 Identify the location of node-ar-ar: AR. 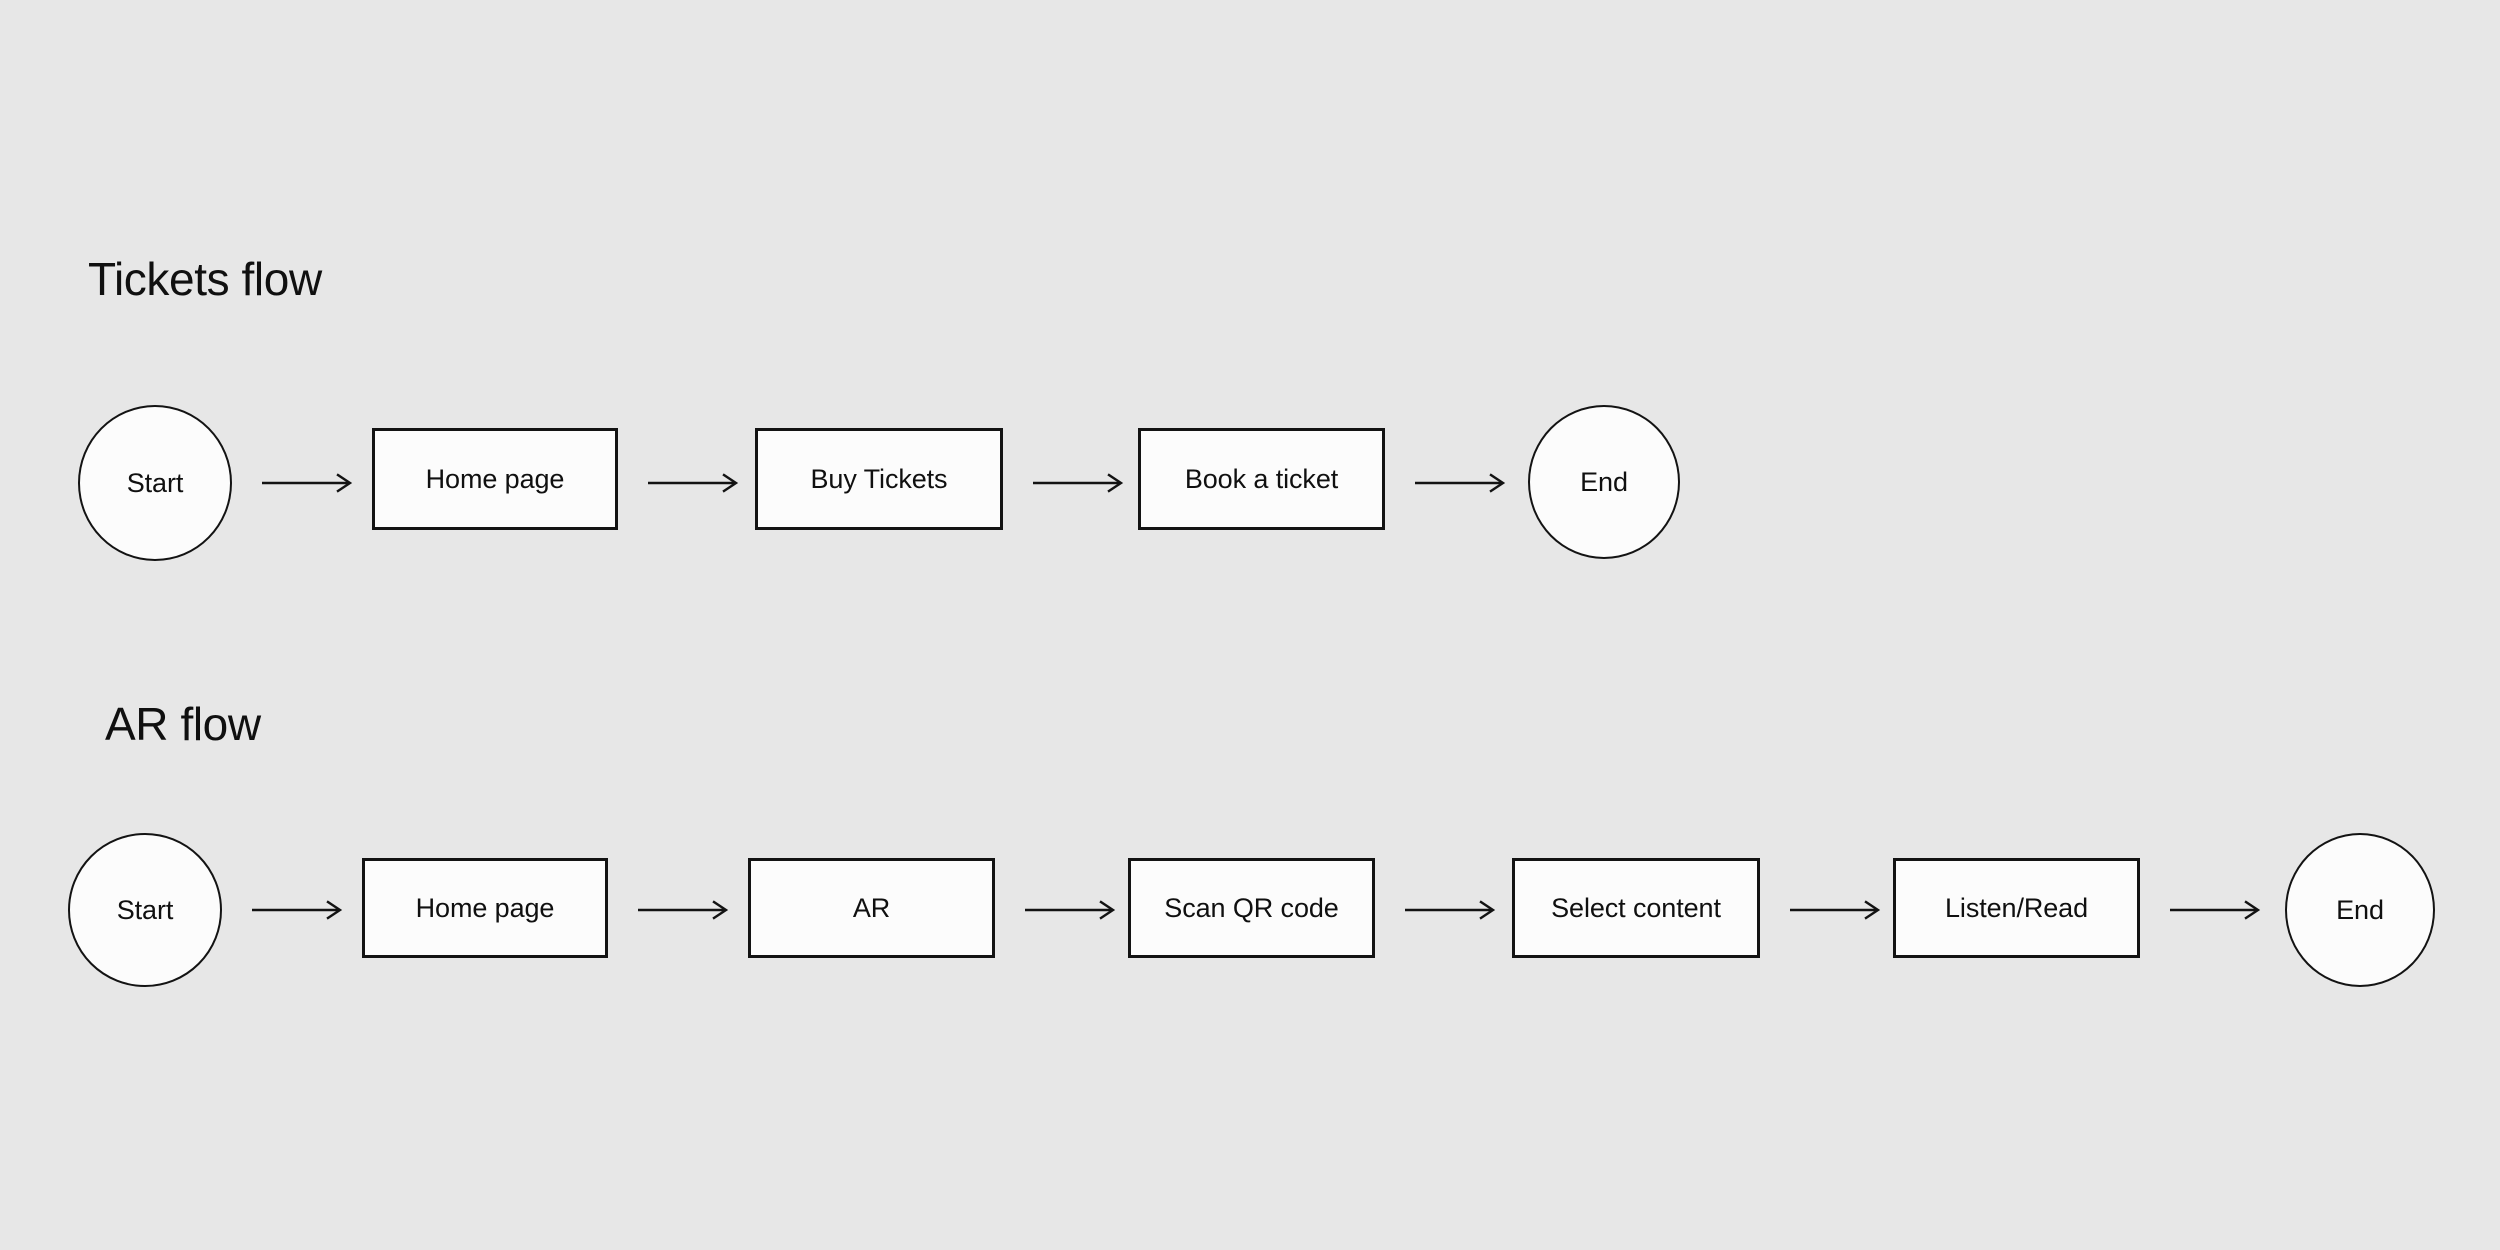
(871, 908).